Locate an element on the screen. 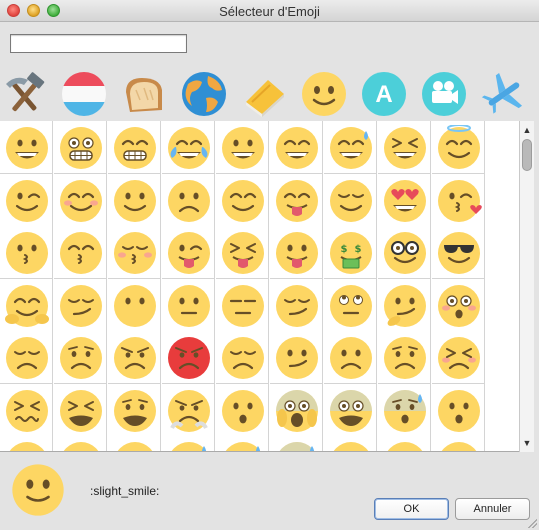  bread-icon is located at coordinates (144, 94).